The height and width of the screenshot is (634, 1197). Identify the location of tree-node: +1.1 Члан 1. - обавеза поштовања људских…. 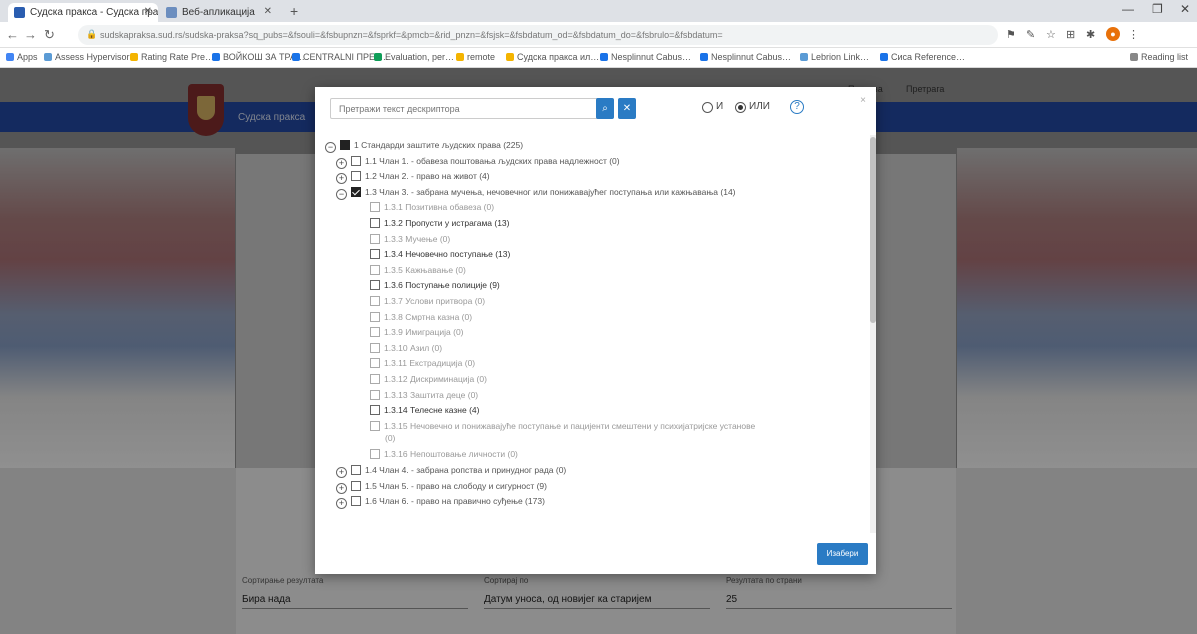
(478, 162).